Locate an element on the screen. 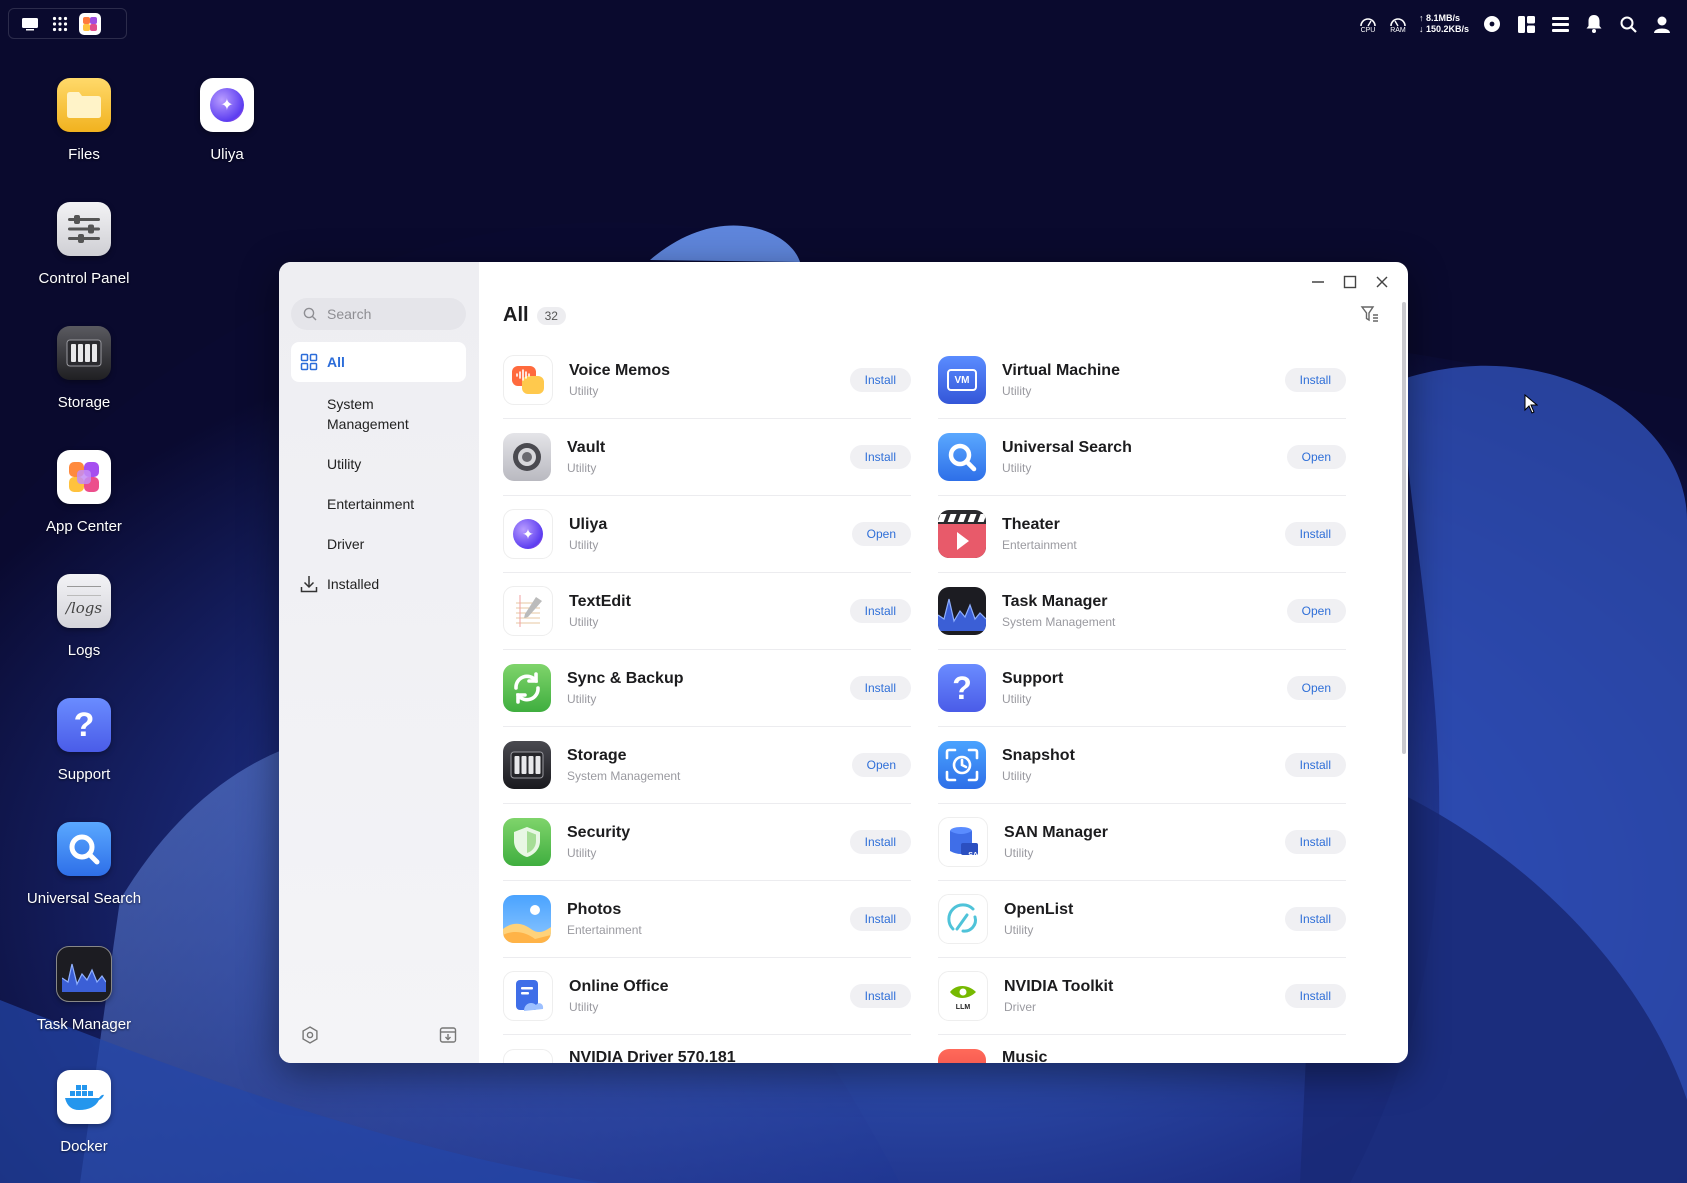  app-row-openlist: OpenList Utility Install is located at coordinates (1142, 919).